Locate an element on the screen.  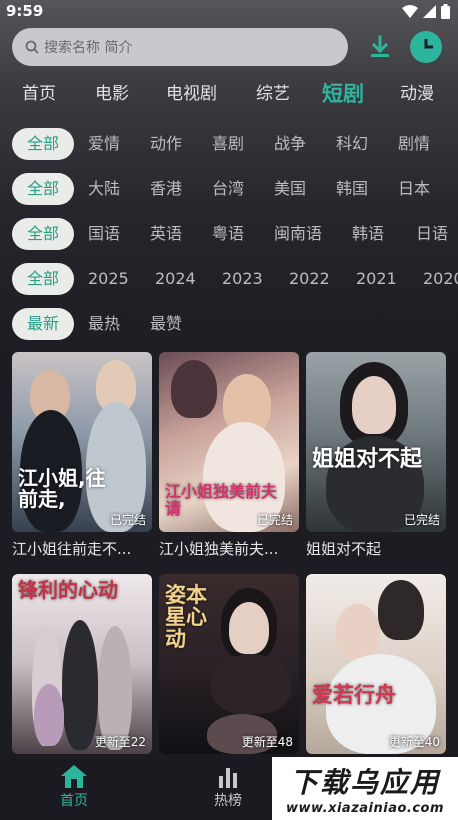
search-placeholder: 搜索名称 简介 is located at coordinates (88, 48).